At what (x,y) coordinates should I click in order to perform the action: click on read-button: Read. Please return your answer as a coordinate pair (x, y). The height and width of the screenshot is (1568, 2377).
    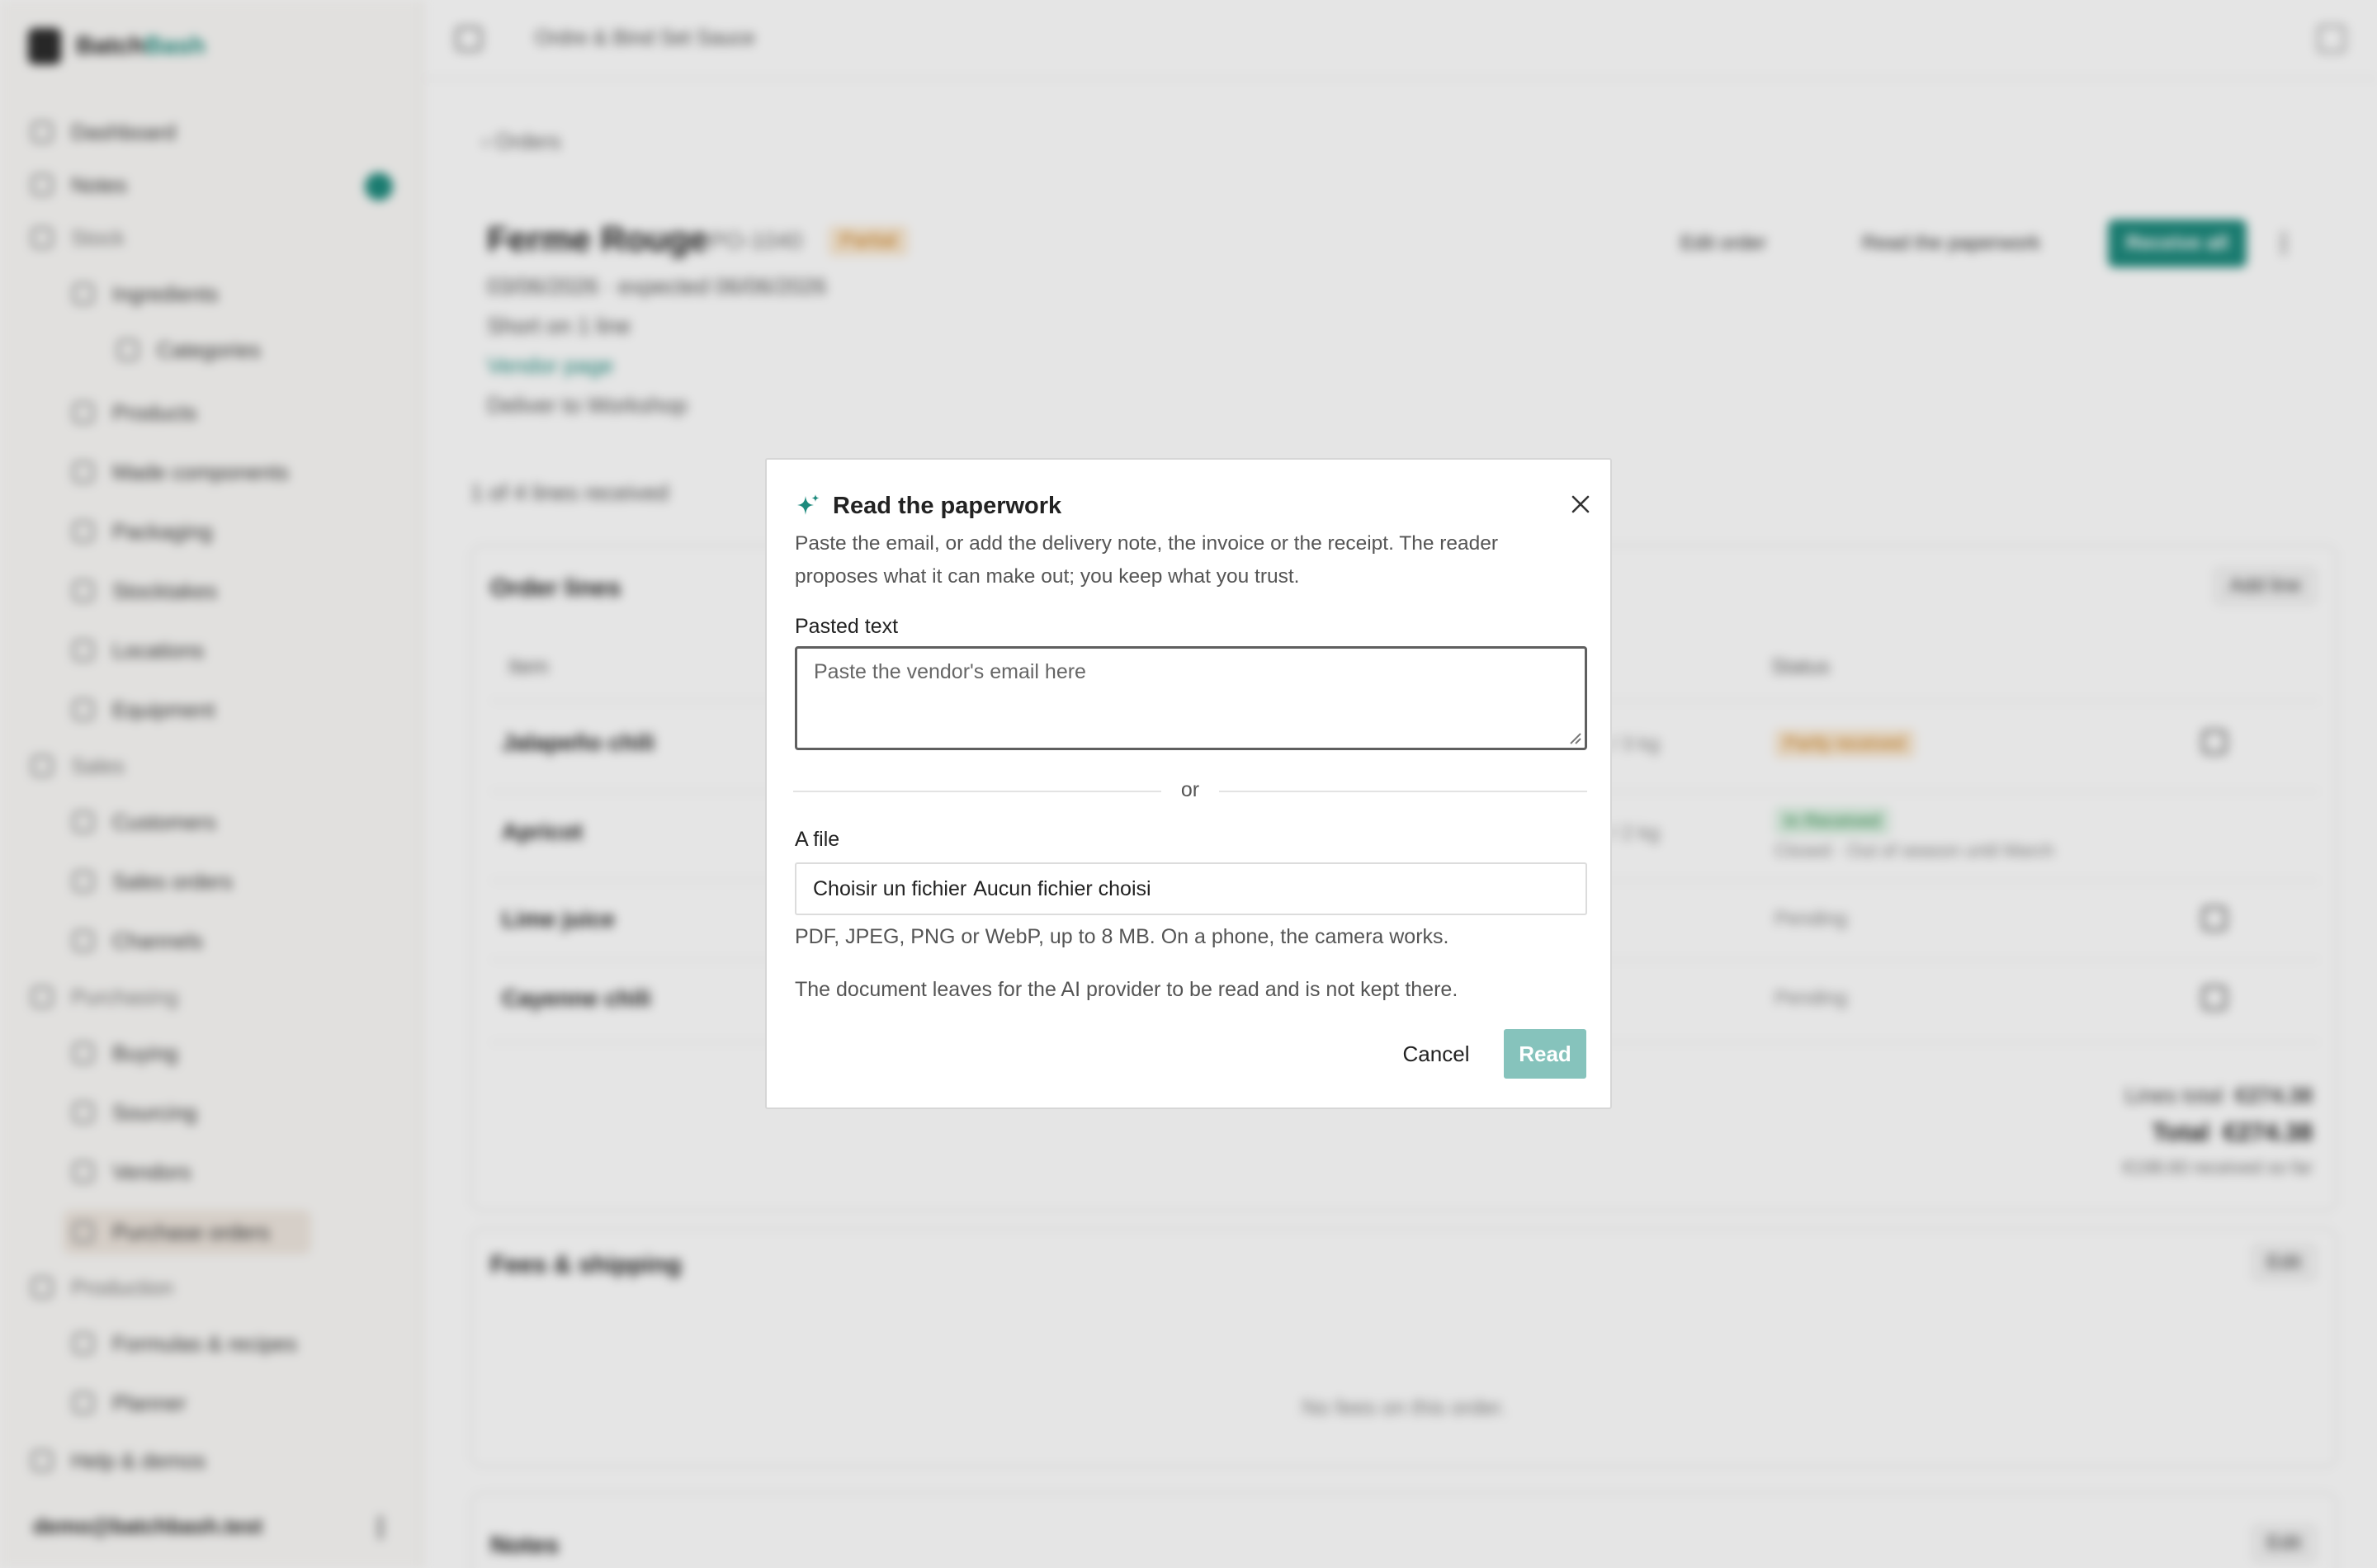
    Looking at the image, I should click on (1545, 1054).